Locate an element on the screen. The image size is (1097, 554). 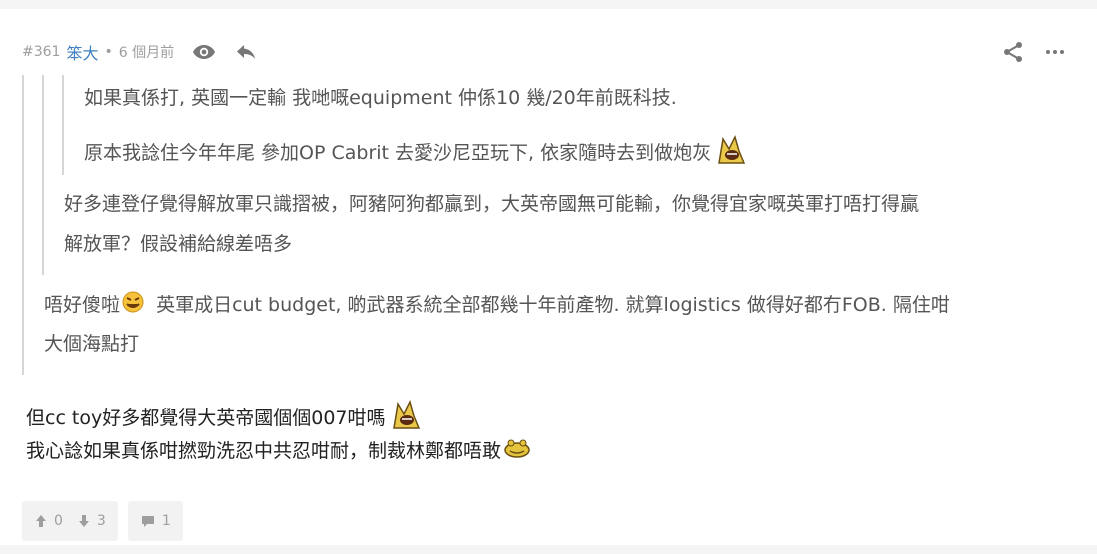
post-body-line: 我心諗如果真係咁撚勁洗忍中共忍咁耐，制裁林鄭都唔敢 is located at coordinates (278, 451).